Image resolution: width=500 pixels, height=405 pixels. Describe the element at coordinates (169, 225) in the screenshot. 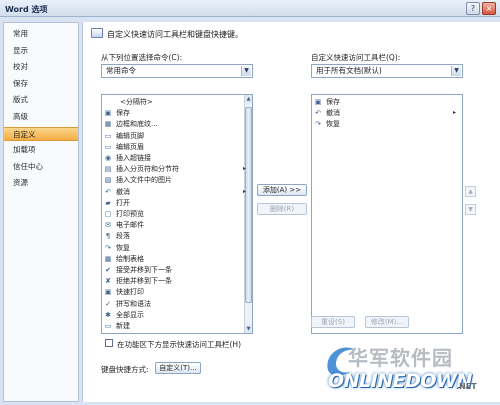

I see `list-item: ✉ 电子邮件` at that location.